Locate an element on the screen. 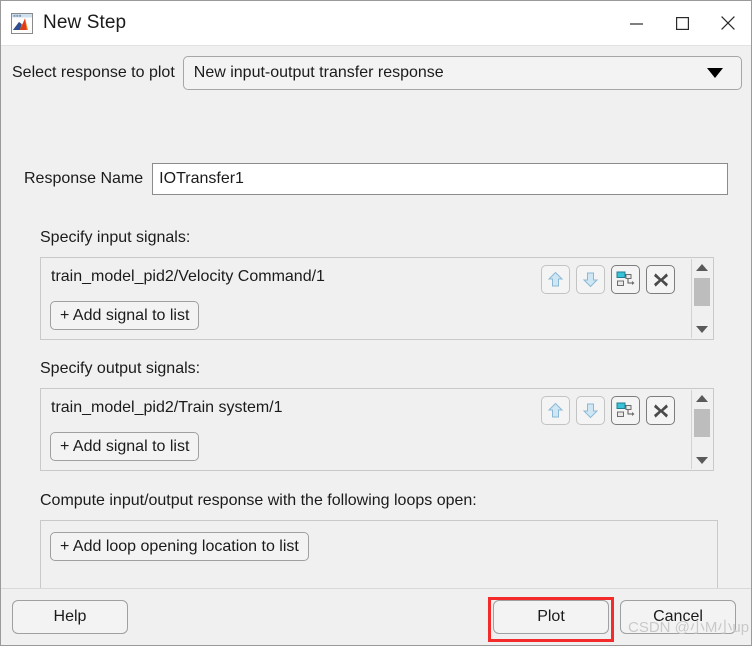 This screenshot has width=752, height=646. input-select-block-button is located at coordinates (625, 279).